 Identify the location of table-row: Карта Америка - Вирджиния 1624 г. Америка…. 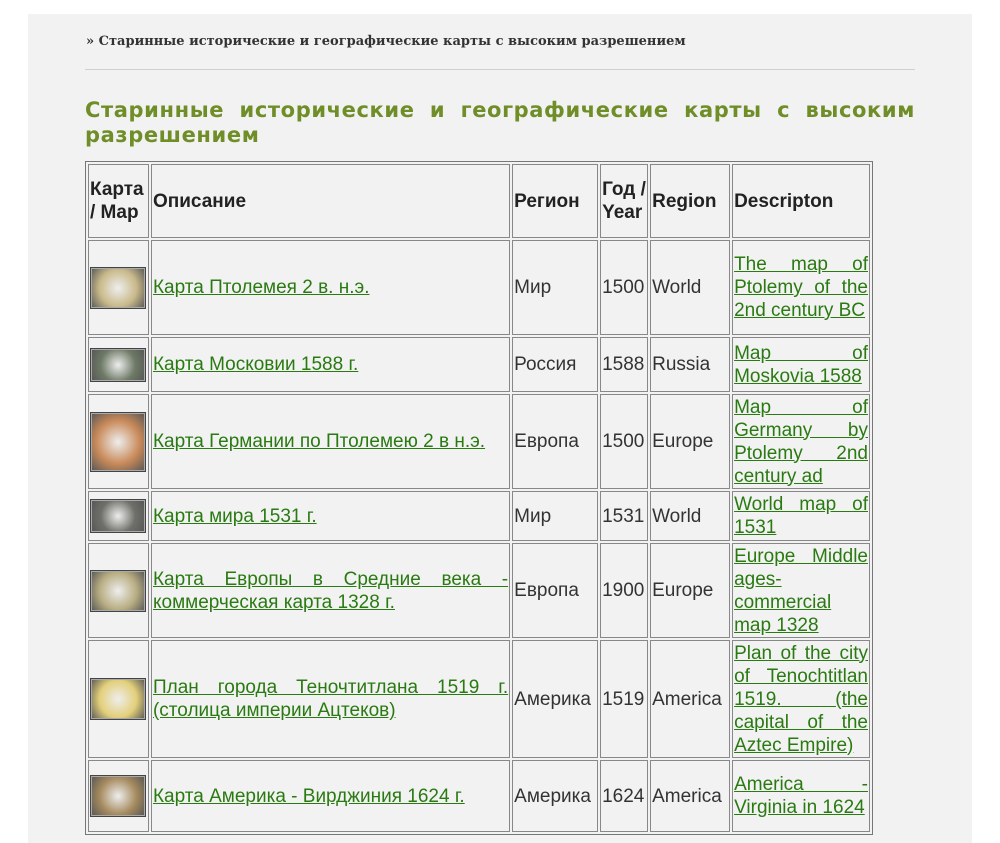
(479, 796).